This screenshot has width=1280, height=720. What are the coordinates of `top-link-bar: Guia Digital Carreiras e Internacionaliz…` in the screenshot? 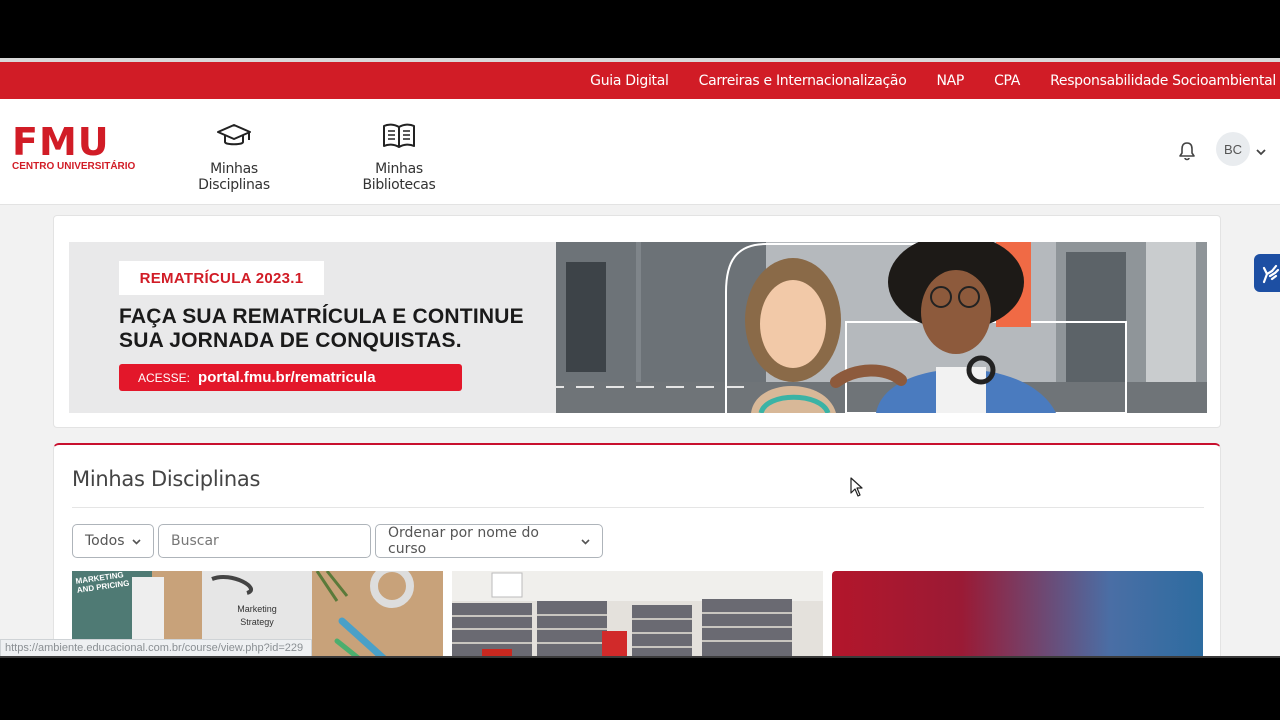 It's located at (640, 80).